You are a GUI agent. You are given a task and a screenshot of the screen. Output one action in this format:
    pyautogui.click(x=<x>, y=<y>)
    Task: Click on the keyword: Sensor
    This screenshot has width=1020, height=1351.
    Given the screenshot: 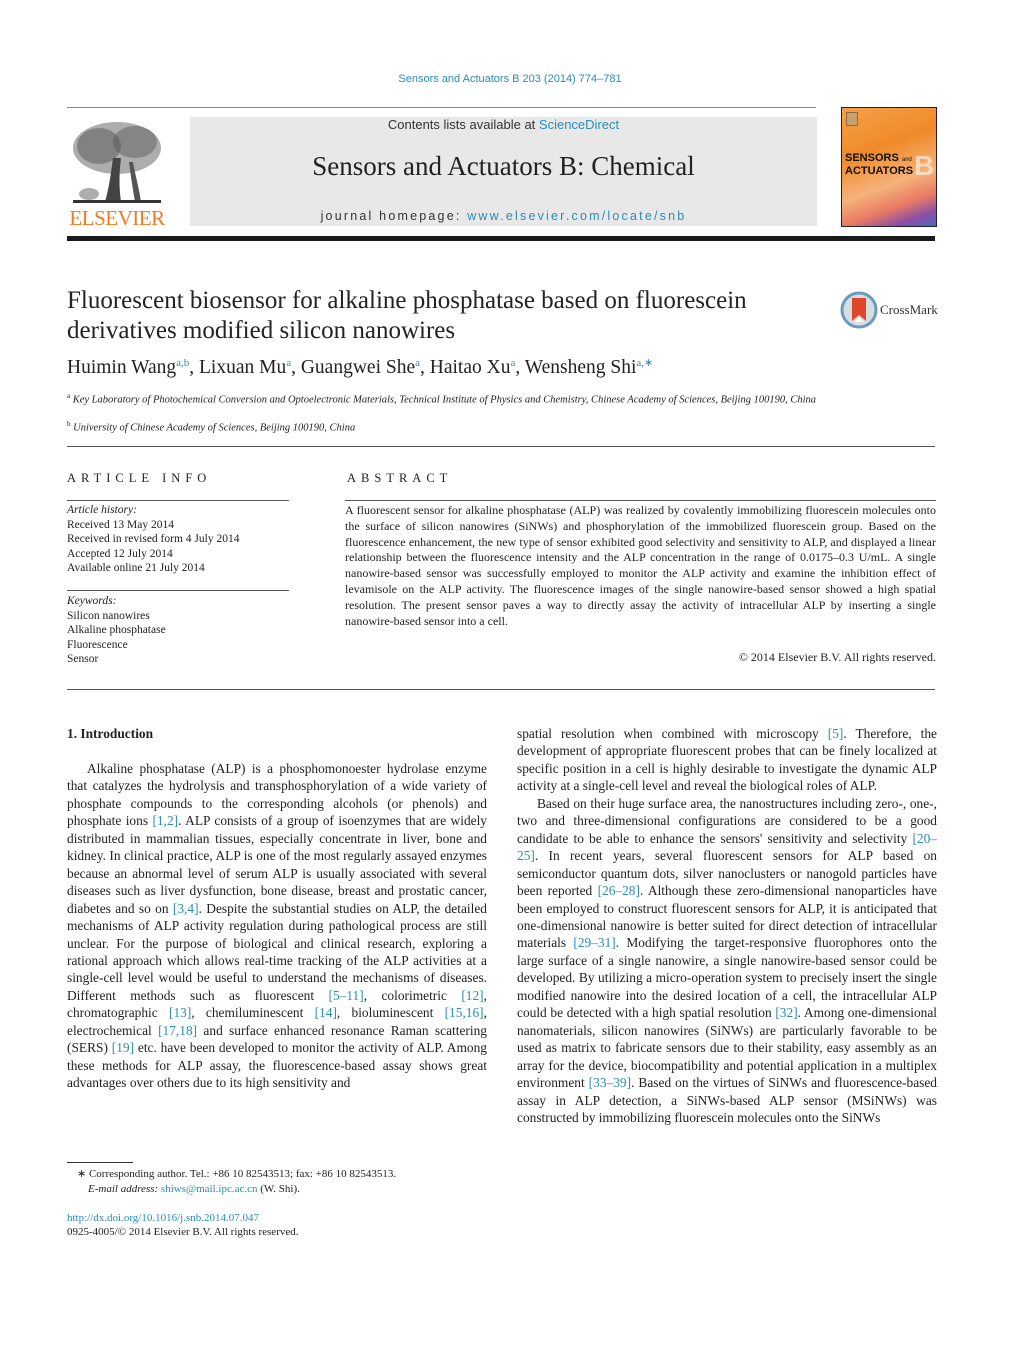 What is the action you would take?
    pyautogui.click(x=83, y=659)
    